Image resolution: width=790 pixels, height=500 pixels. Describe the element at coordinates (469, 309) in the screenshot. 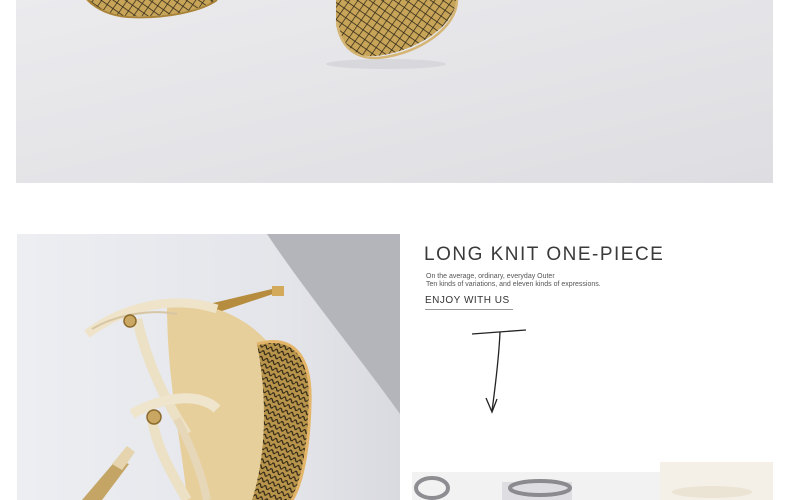

I see `enjoy-underline` at that location.